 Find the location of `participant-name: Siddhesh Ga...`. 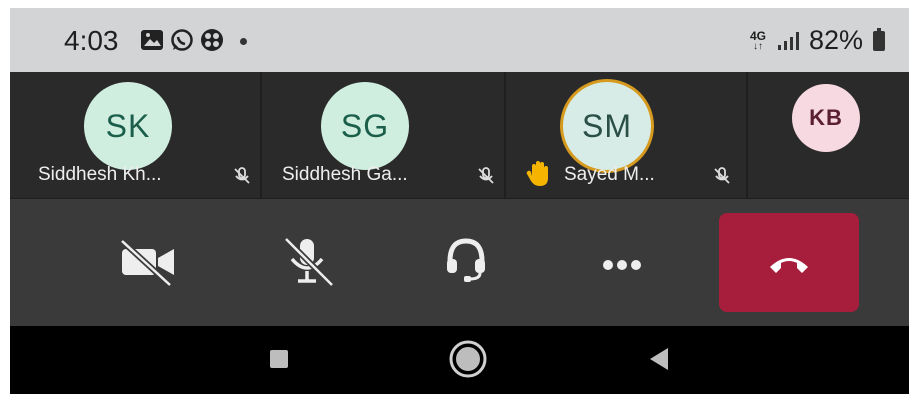

participant-name: Siddhesh Ga... is located at coordinates (345, 174).